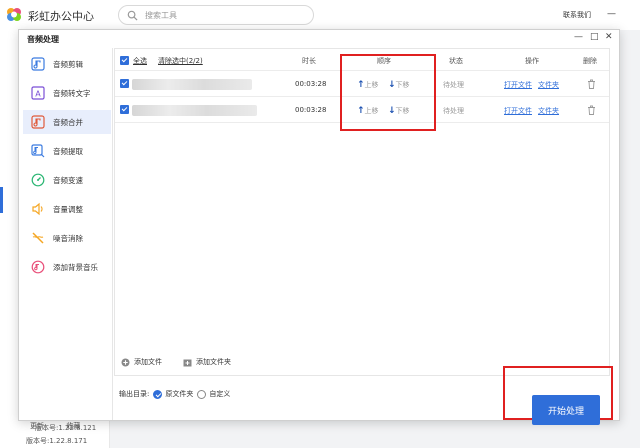 Image resolution: width=640 pixels, height=448 pixels. What do you see at coordinates (611, 14) in the screenshot?
I see `app-minimize-button: —` at bounding box center [611, 14].